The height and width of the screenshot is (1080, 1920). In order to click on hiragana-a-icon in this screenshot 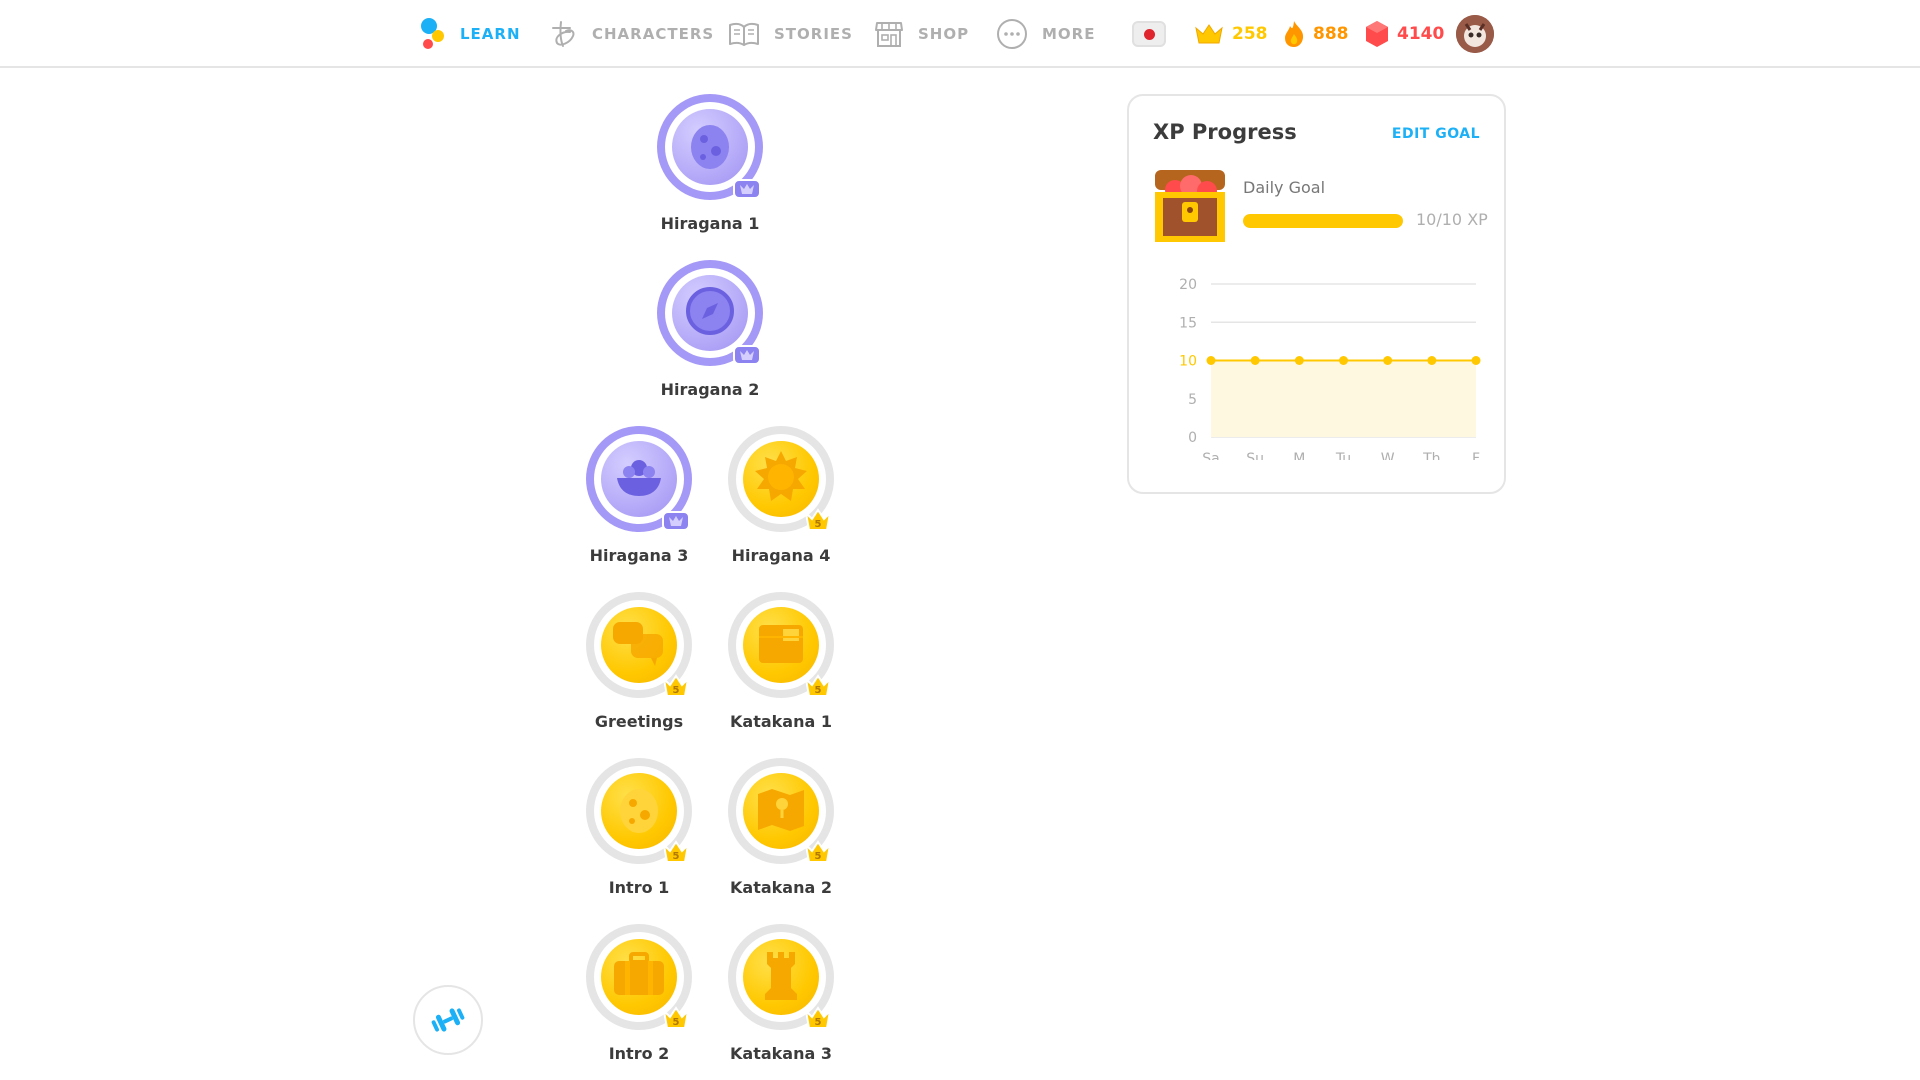, I will do `click(563, 34)`.